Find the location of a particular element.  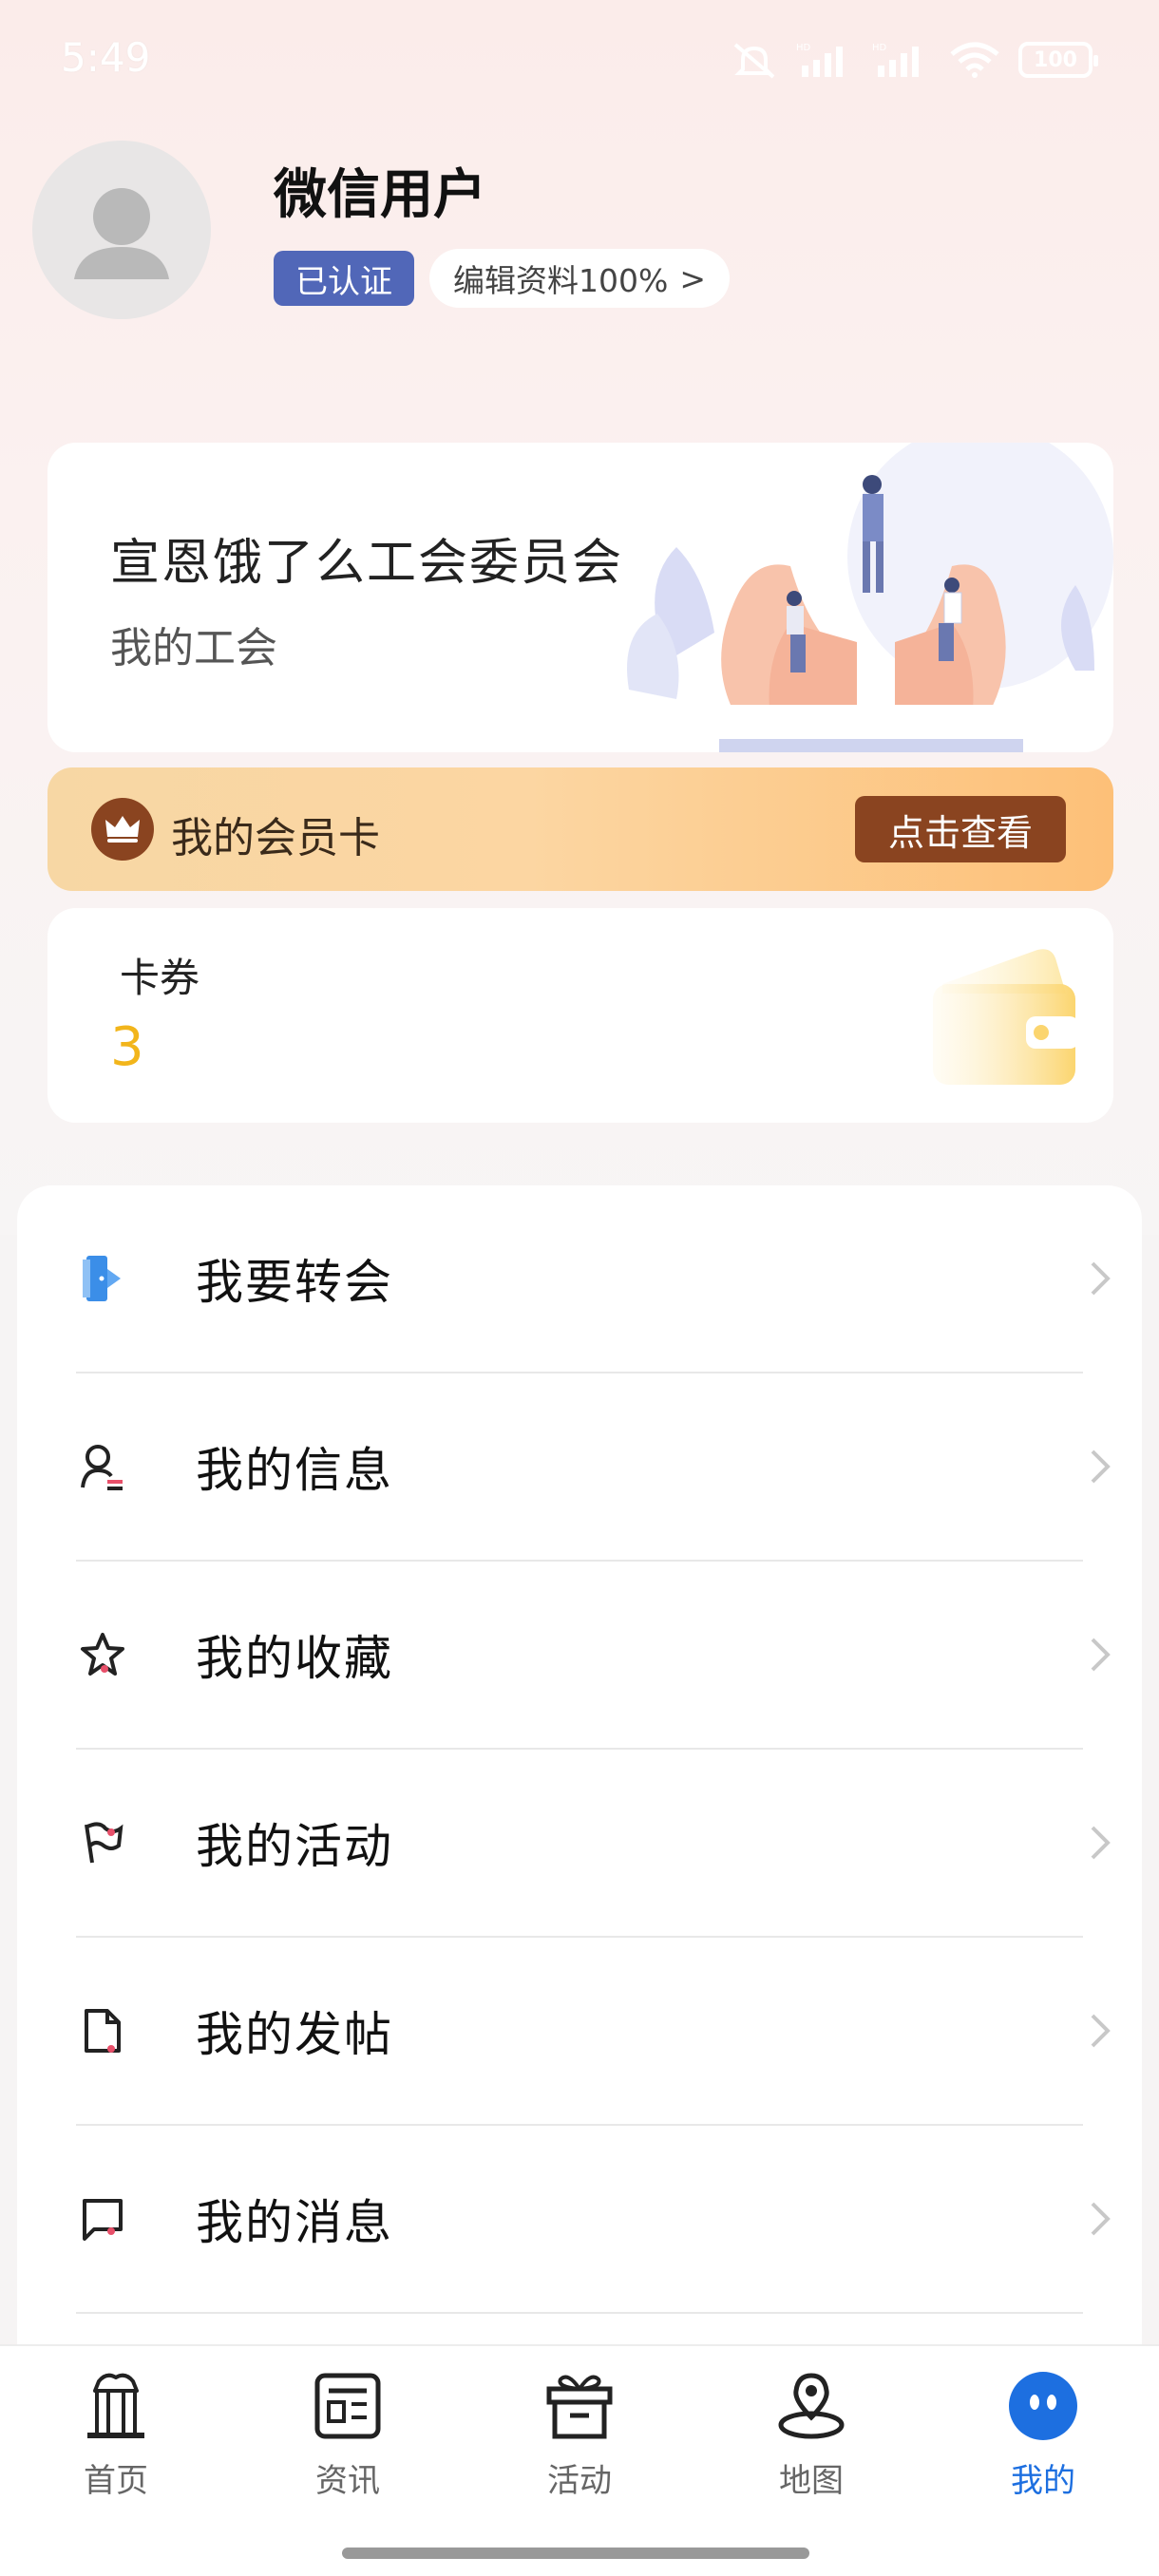

menu-label-favorites: 我的收藏 is located at coordinates (294, 1658).